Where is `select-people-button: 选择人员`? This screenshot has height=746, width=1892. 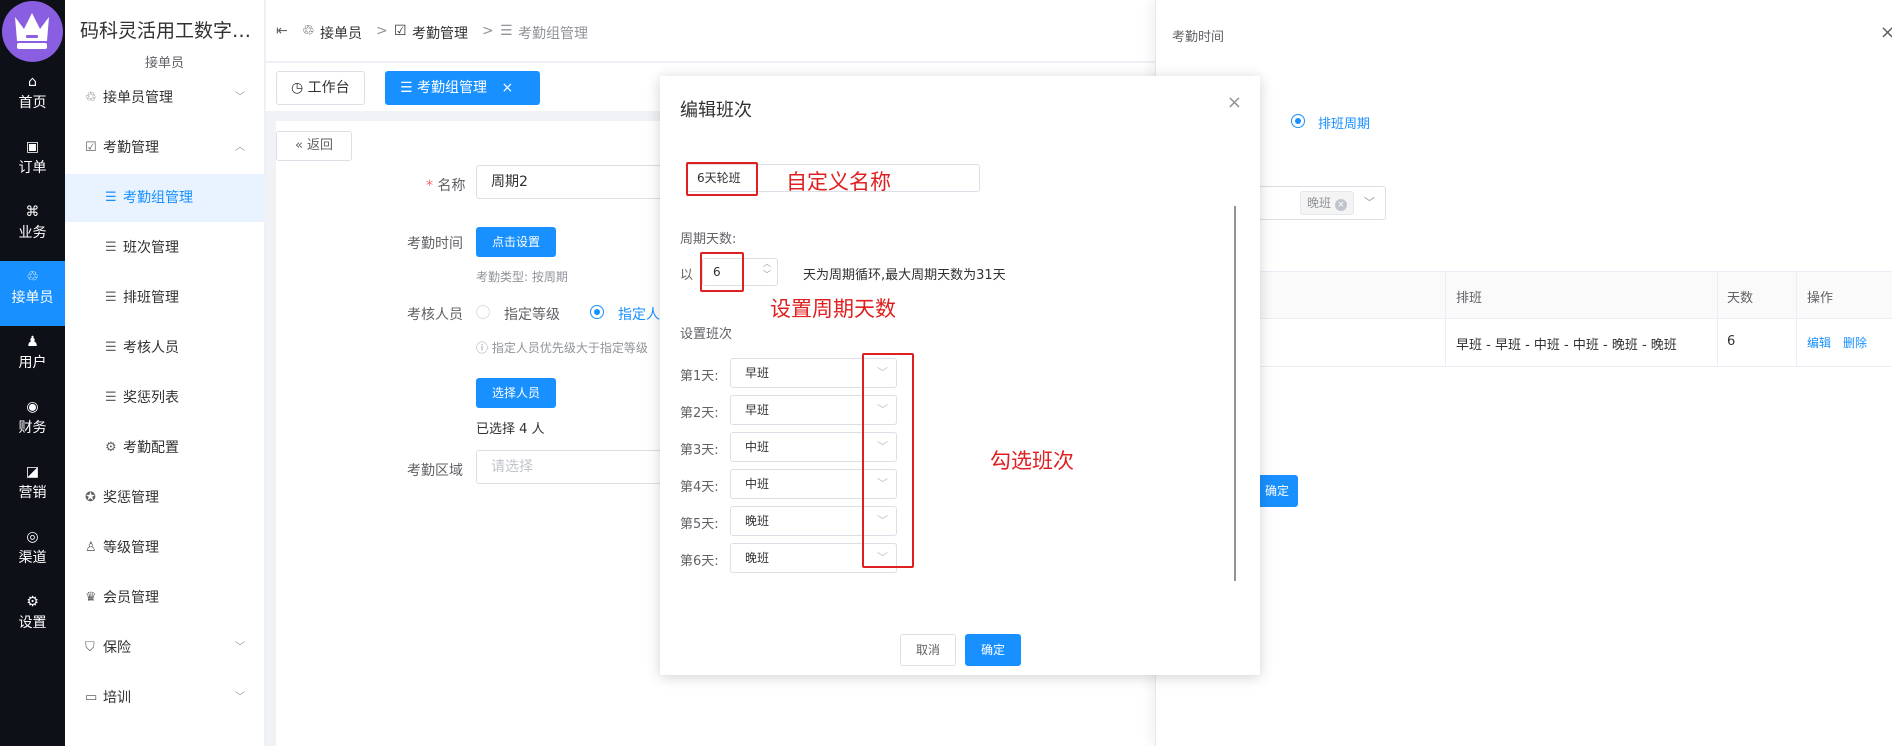 select-people-button: 选择人员 is located at coordinates (516, 393).